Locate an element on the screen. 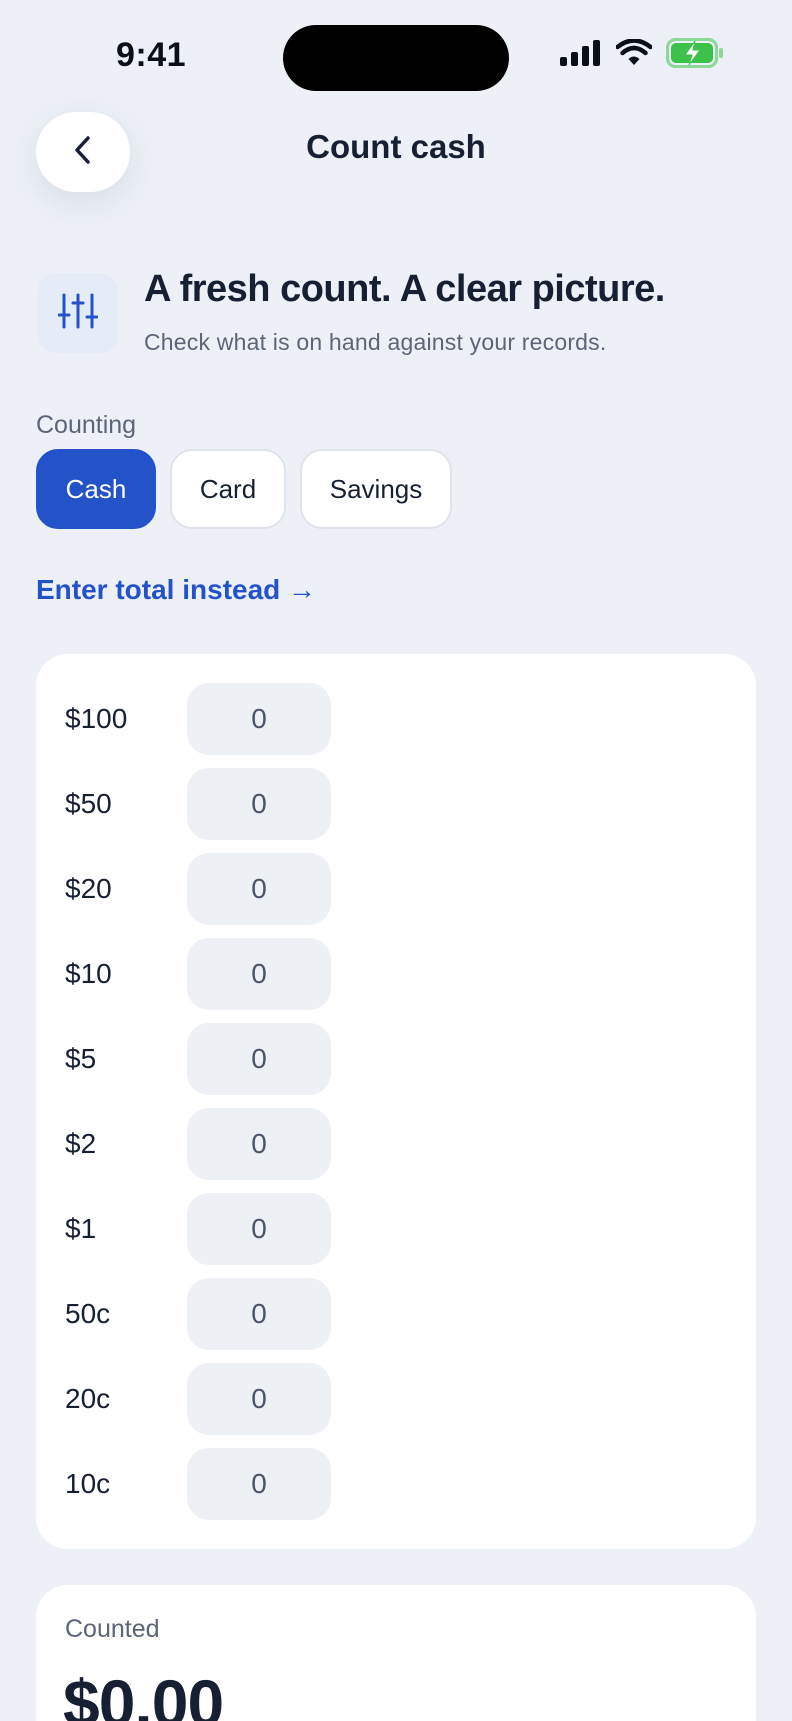 The width and height of the screenshot is (792, 1721). status-icons is located at coordinates (642, 55).